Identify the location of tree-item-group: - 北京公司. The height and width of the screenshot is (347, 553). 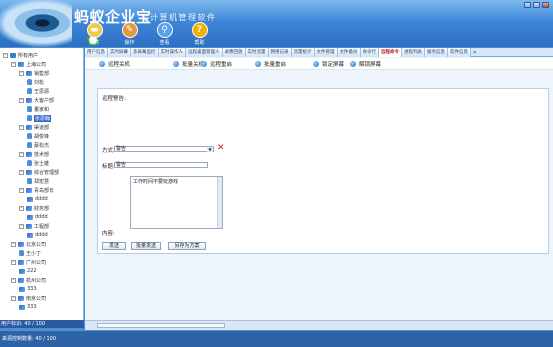
(28, 244).